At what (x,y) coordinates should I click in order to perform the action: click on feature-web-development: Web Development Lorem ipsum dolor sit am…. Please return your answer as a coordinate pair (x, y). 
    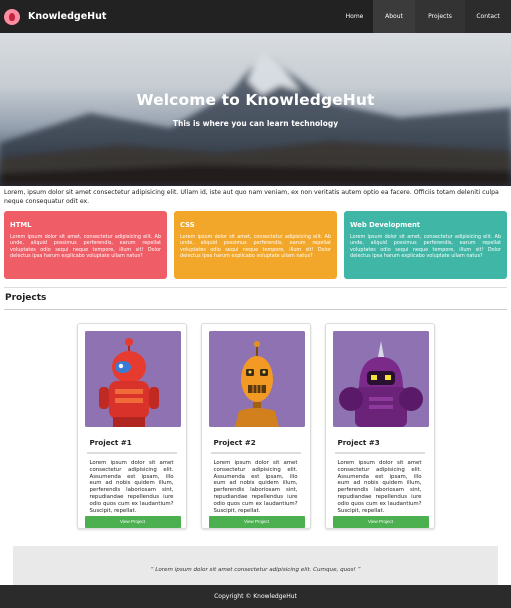
    Looking at the image, I should click on (425, 245).